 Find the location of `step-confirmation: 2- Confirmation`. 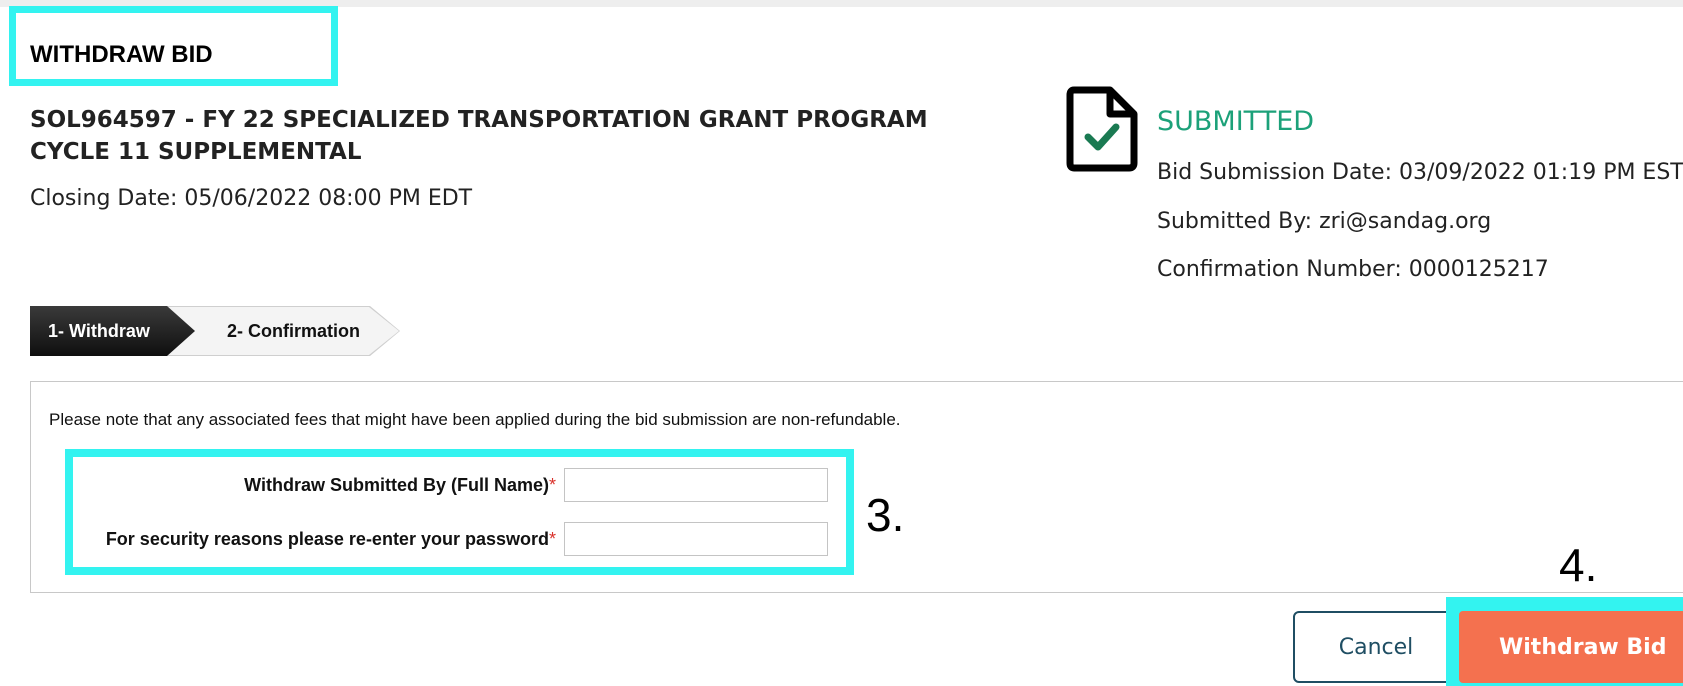

step-confirmation: 2- Confirmation is located at coordinates (280, 331).